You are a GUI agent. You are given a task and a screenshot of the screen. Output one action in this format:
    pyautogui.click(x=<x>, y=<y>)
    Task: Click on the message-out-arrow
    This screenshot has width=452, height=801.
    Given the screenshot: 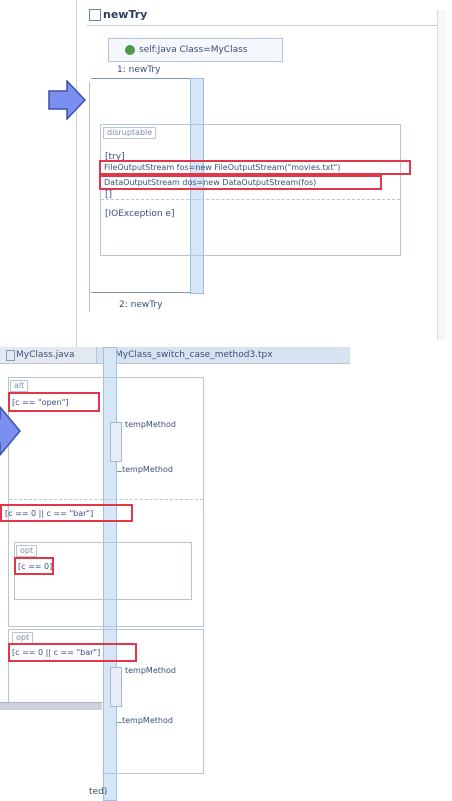 What is the action you would take?
    pyautogui.click(x=141, y=292)
    